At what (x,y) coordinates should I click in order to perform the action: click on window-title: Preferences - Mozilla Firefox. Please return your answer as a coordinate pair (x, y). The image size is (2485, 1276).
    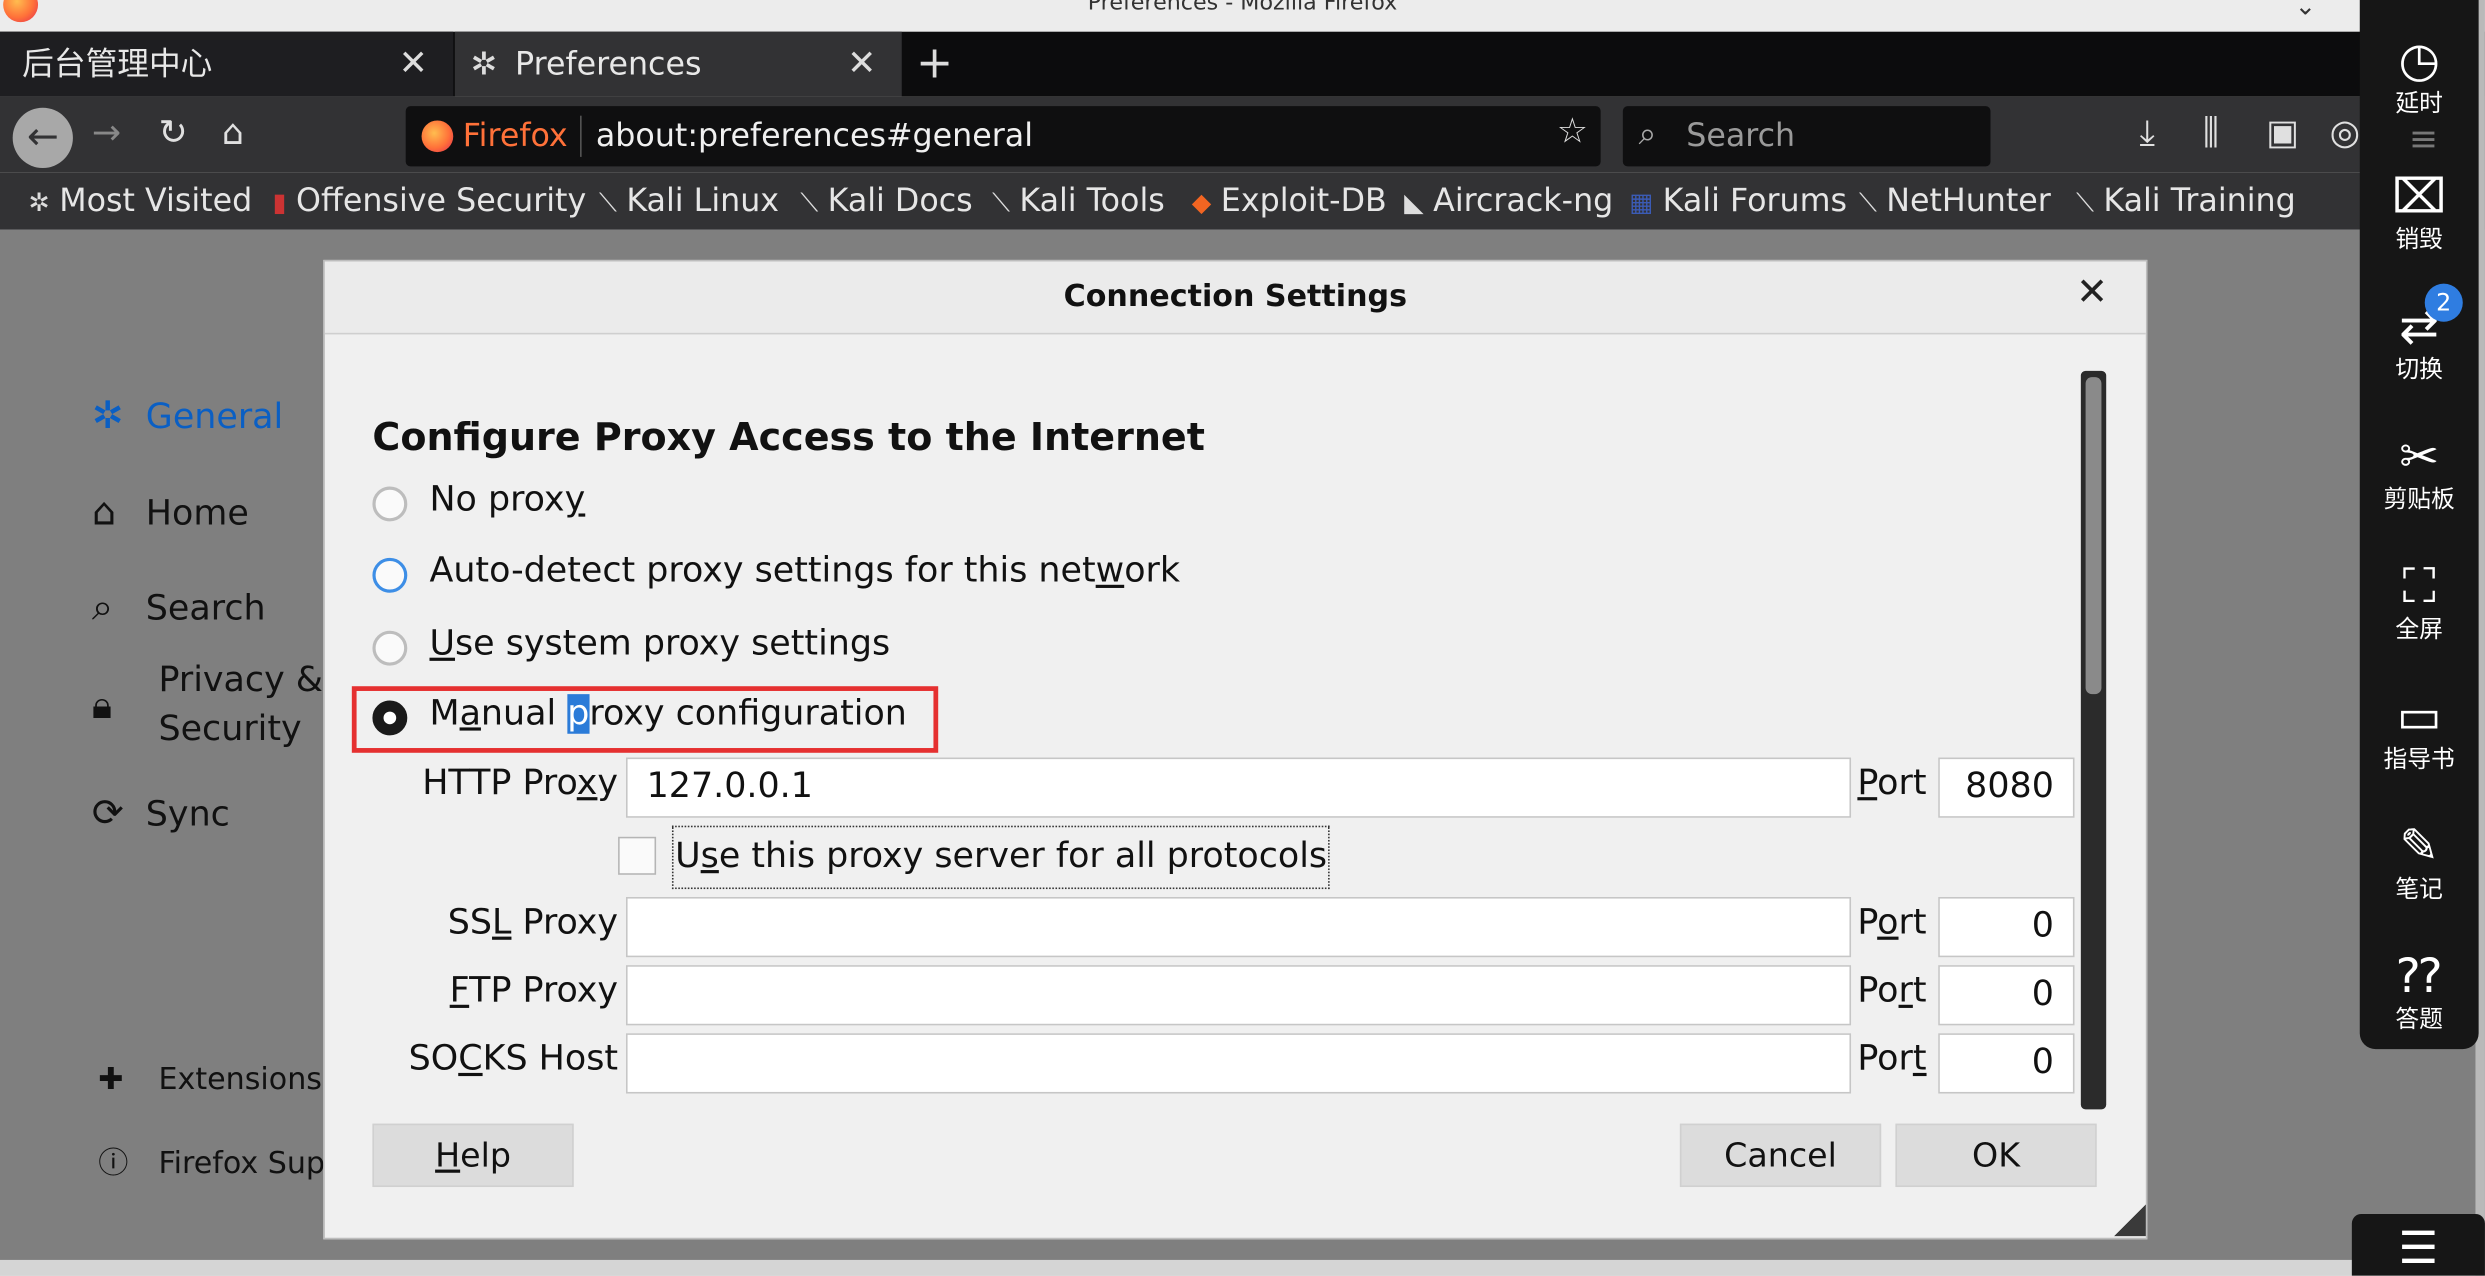
    Looking at the image, I should click on (1242, 8).